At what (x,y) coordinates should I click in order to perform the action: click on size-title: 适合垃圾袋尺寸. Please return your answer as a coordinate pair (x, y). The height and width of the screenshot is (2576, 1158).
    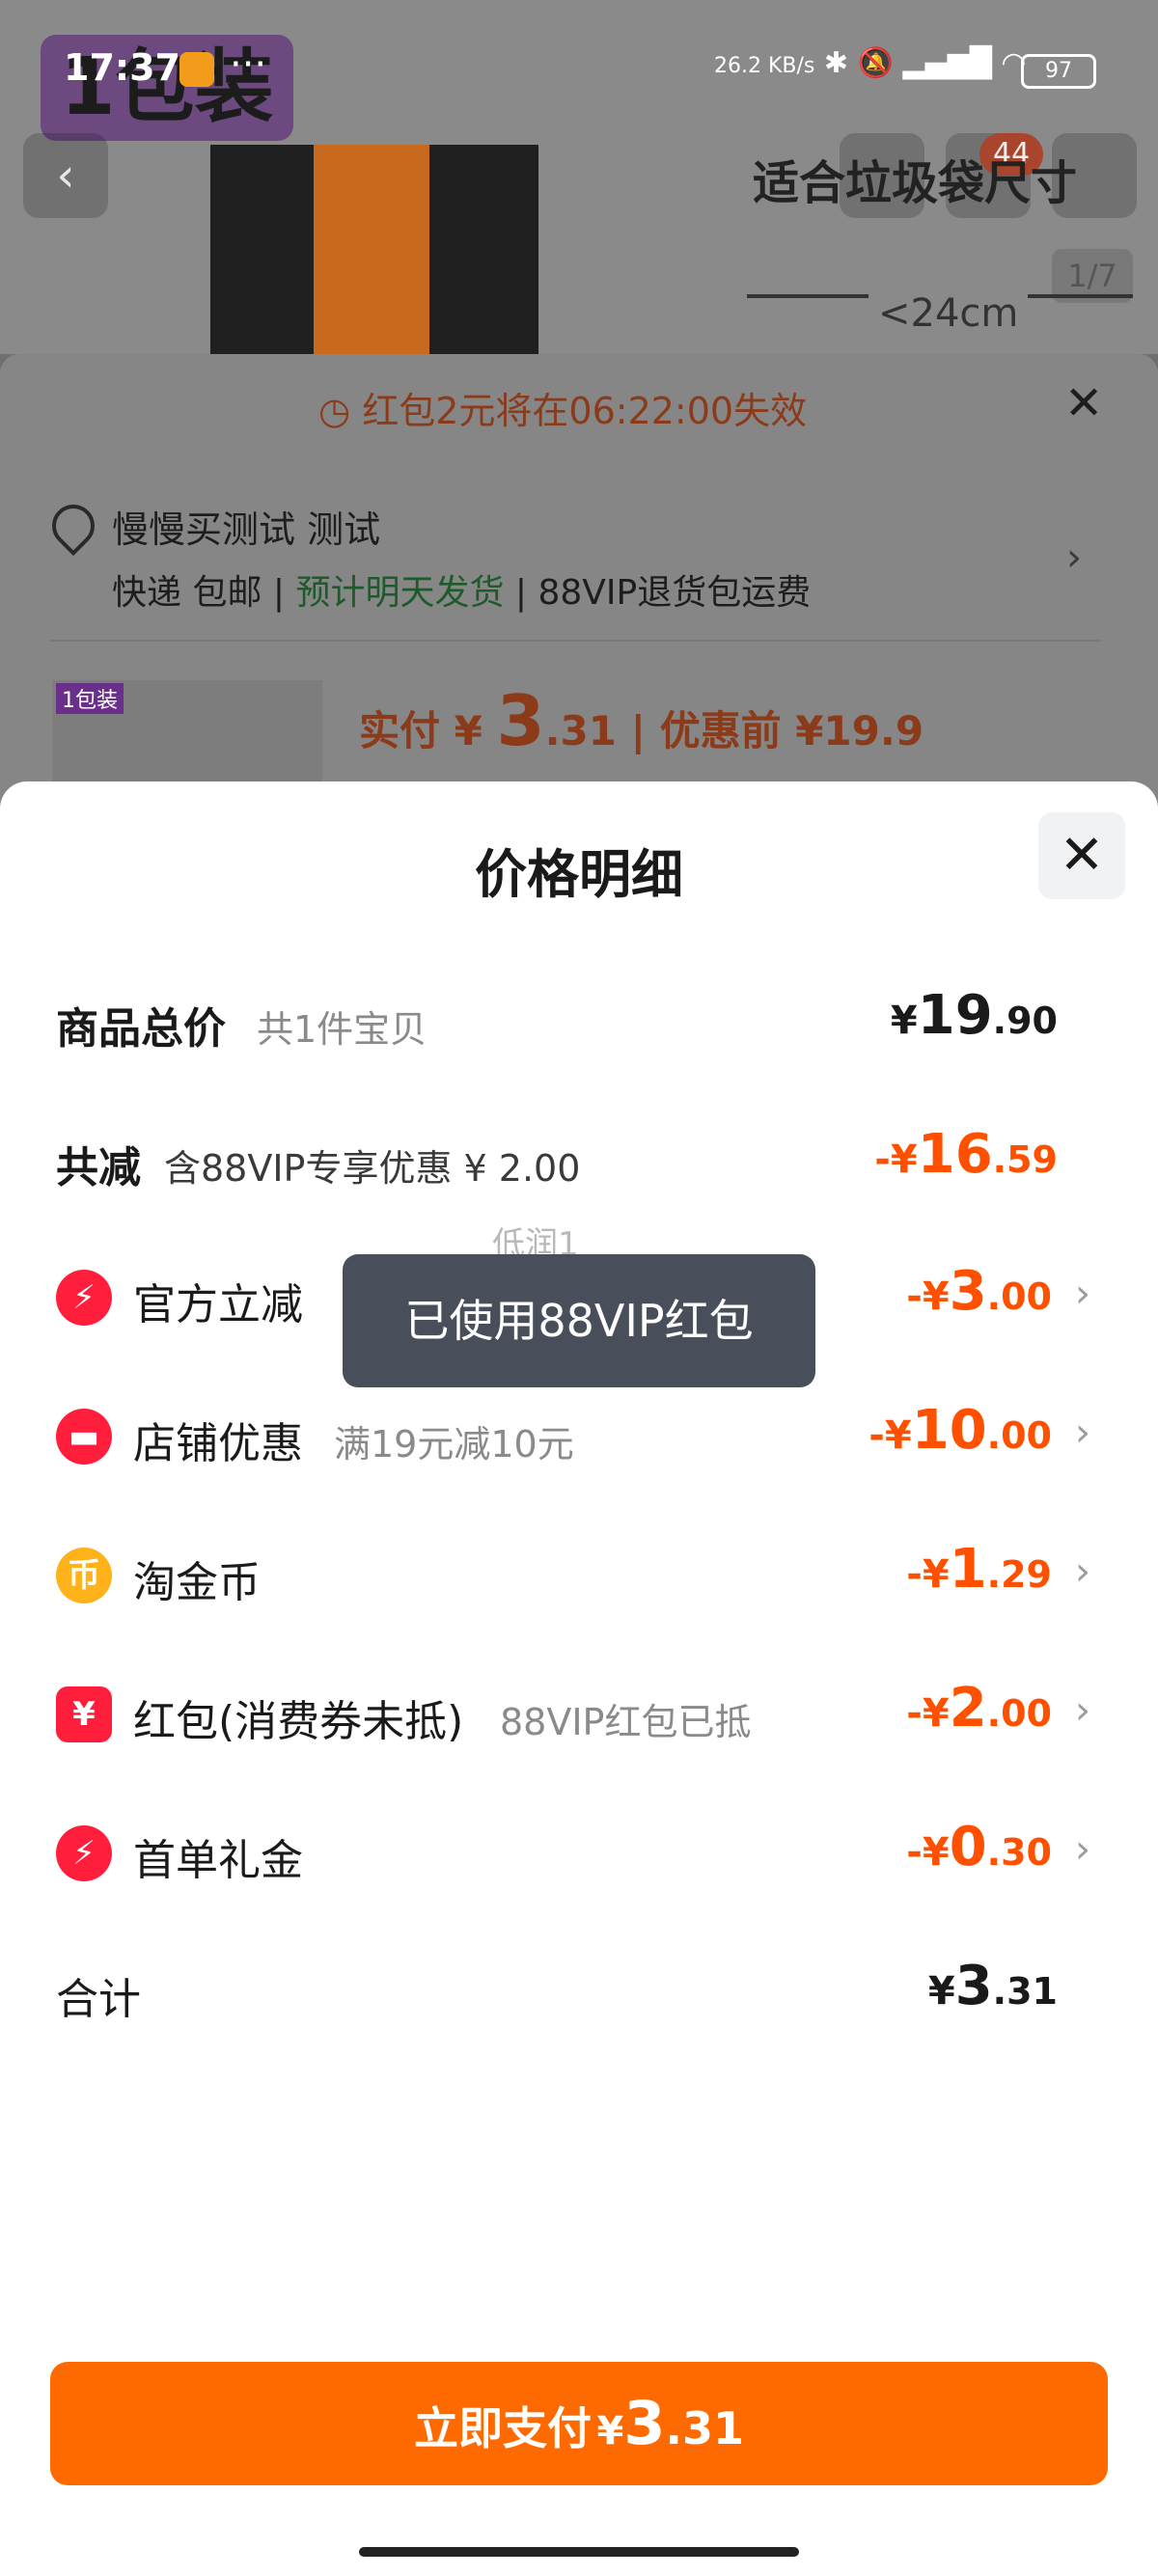
    Looking at the image, I should click on (915, 183).